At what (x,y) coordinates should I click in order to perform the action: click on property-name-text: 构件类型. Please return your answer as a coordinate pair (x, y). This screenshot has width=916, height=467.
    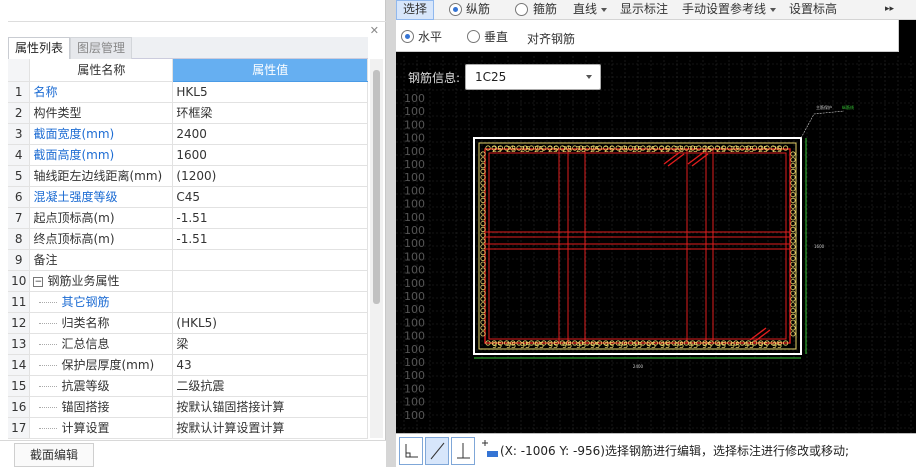
    Looking at the image, I should click on (57, 113).